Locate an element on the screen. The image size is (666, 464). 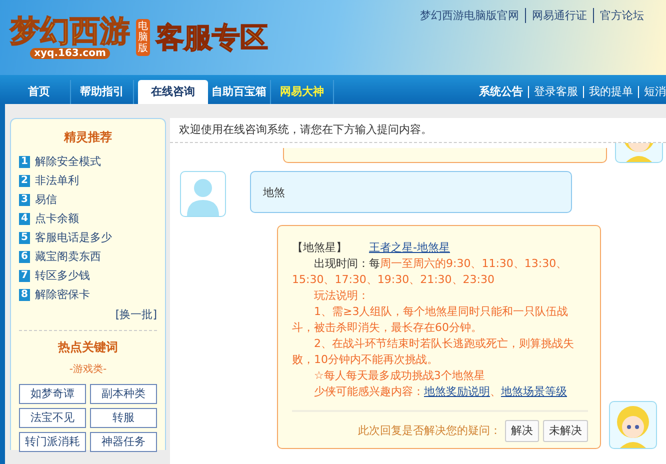
keyword-button: 法宝不见 is located at coordinates (52, 418).